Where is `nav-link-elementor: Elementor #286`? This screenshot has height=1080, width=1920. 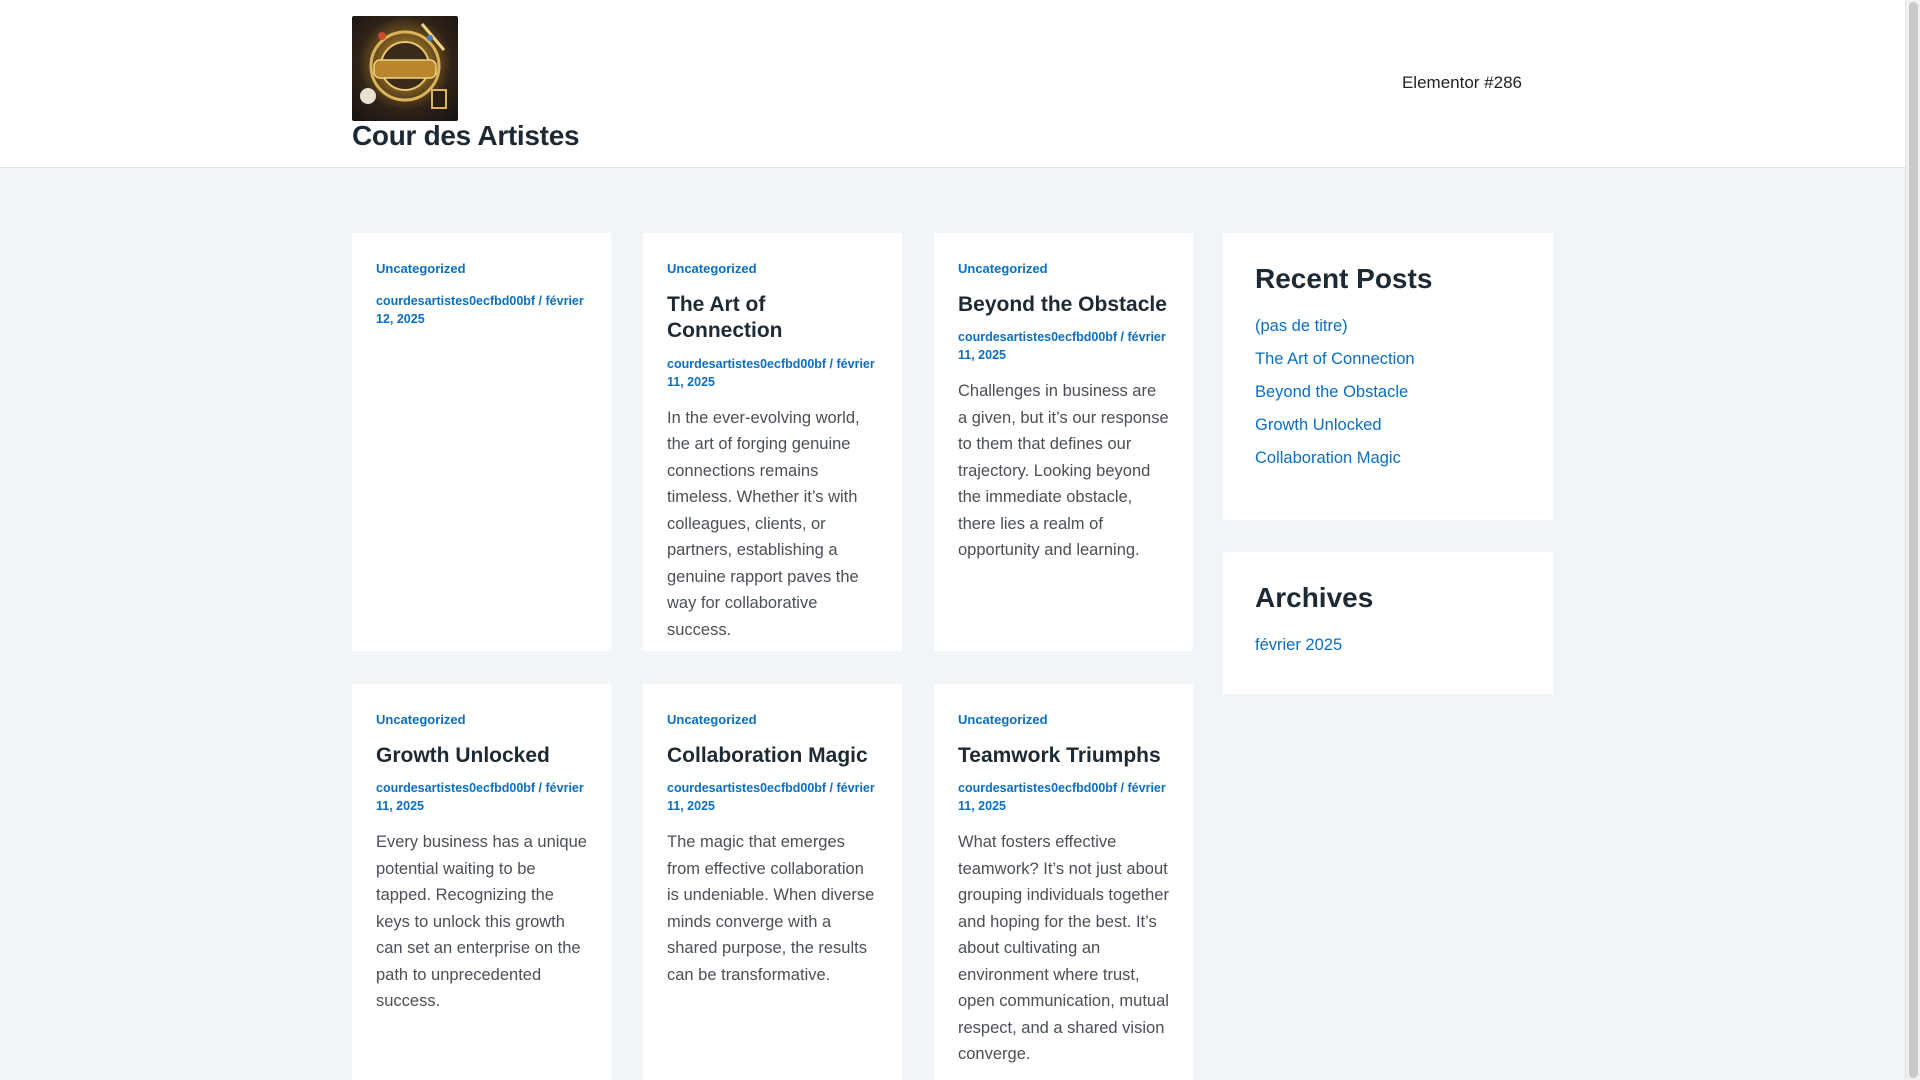 nav-link-elementor: Elementor #286 is located at coordinates (1462, 83).